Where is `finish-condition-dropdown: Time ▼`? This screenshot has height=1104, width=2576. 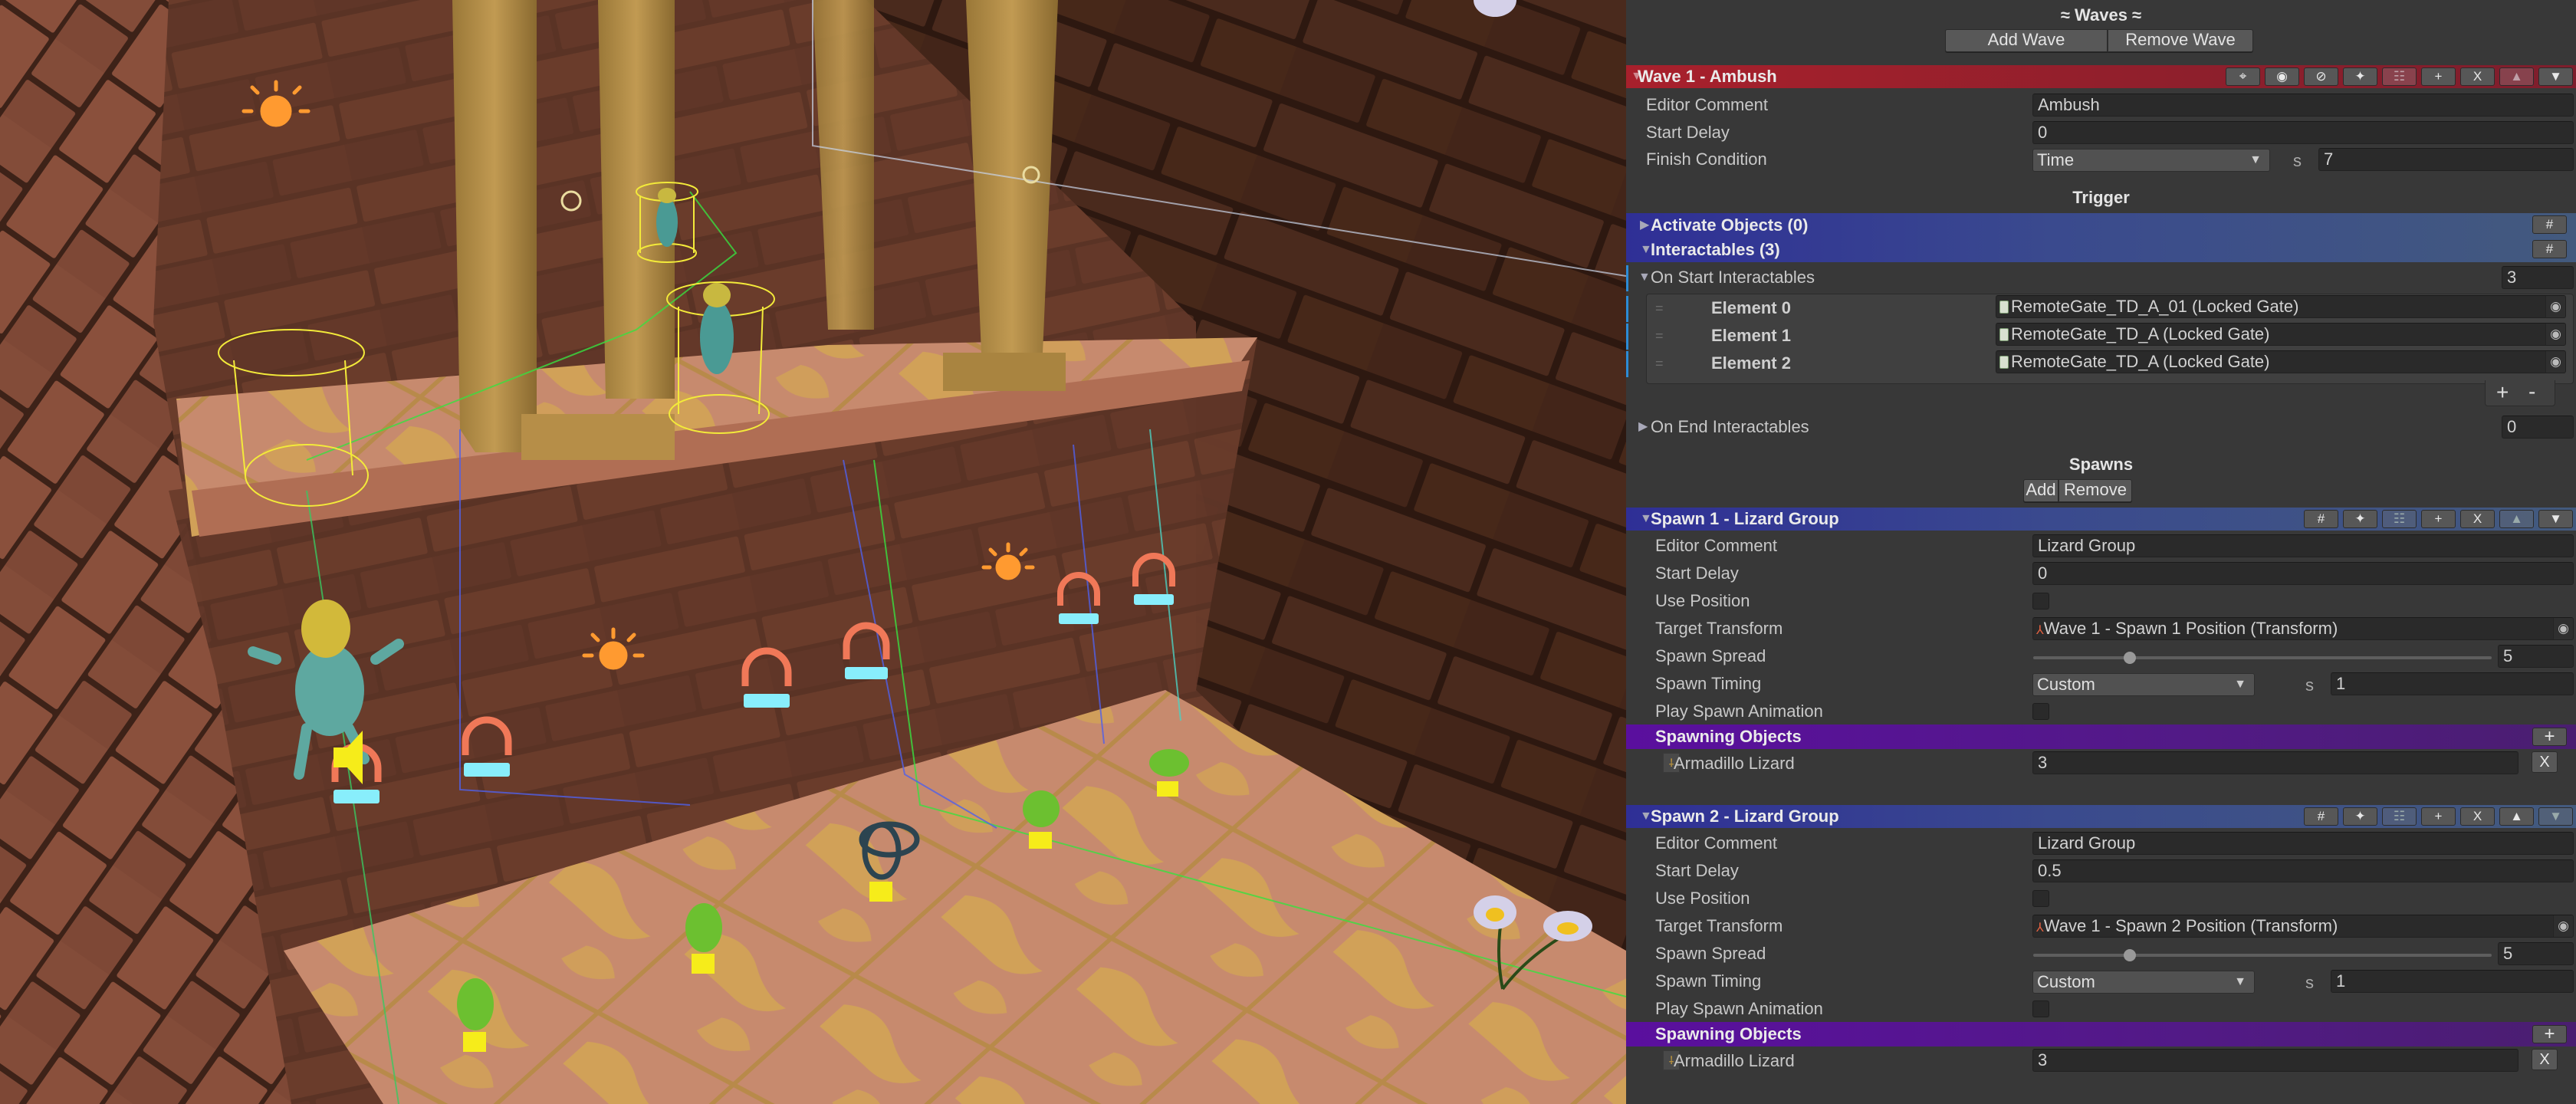
finish-condition-dropdown: Time ▼ is located at coordinates (2151, 161).